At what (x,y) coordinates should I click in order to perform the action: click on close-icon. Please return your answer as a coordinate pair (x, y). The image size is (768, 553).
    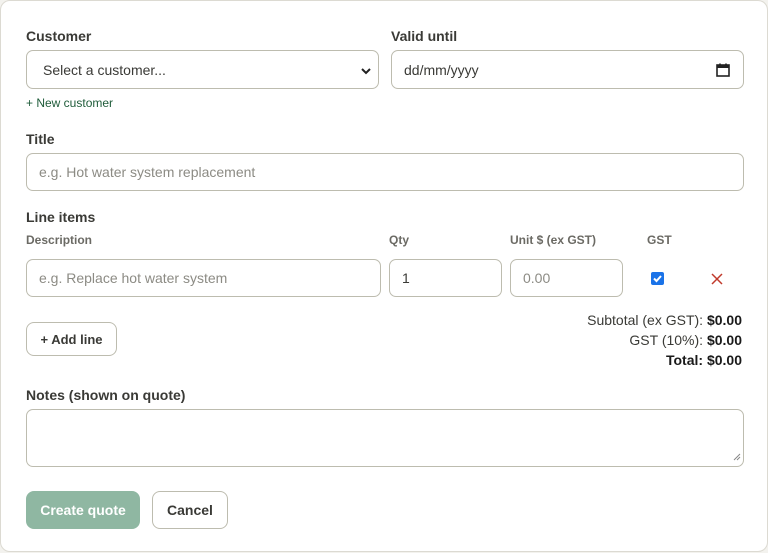
    Looking at the image, I should click on (717, 279).